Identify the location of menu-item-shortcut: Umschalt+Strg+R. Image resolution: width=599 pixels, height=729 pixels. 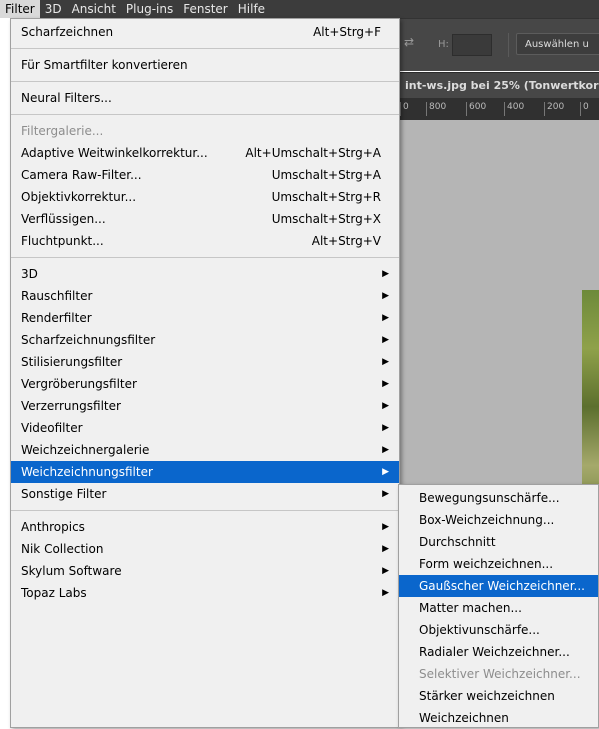
(326, 197).